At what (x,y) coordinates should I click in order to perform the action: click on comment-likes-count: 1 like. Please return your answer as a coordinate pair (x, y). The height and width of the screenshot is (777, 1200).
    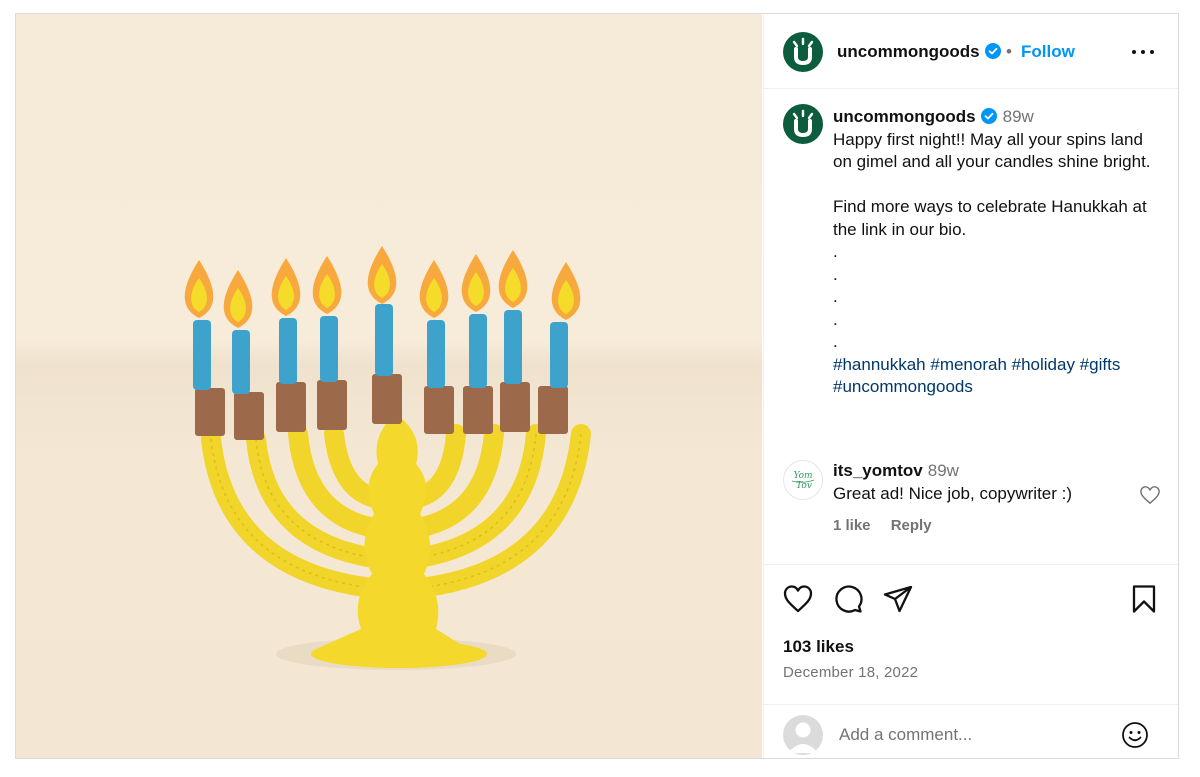
    Looking at the image, I should click on (852, 525).